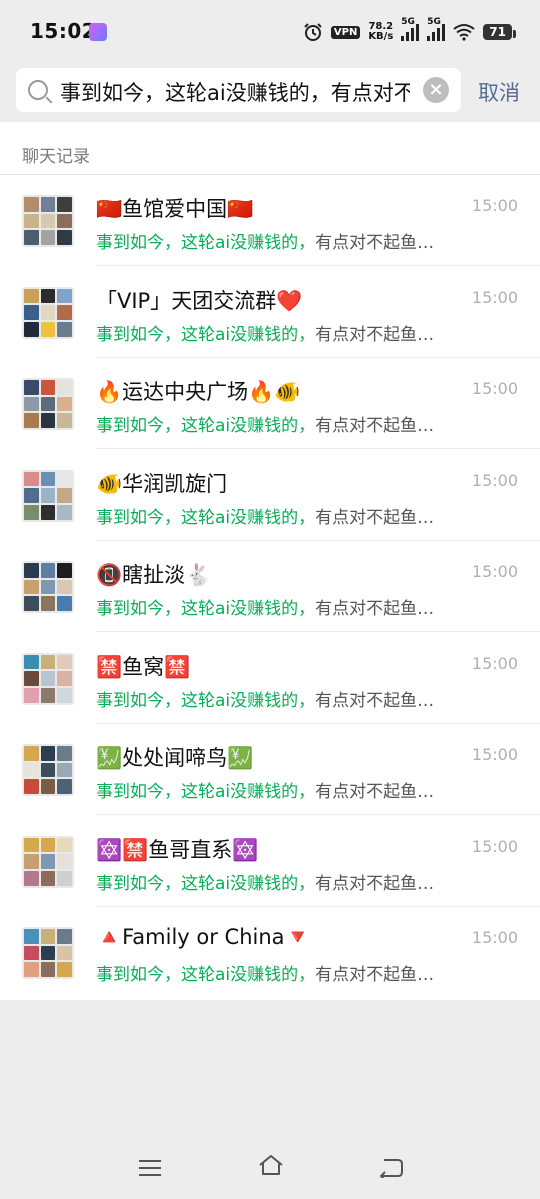 The width and height of the screenshot is (540, 1199). Describe the element at coordinates (381, 36) in the screenshot. I see `network-speed-unit: KB/s` at that location.